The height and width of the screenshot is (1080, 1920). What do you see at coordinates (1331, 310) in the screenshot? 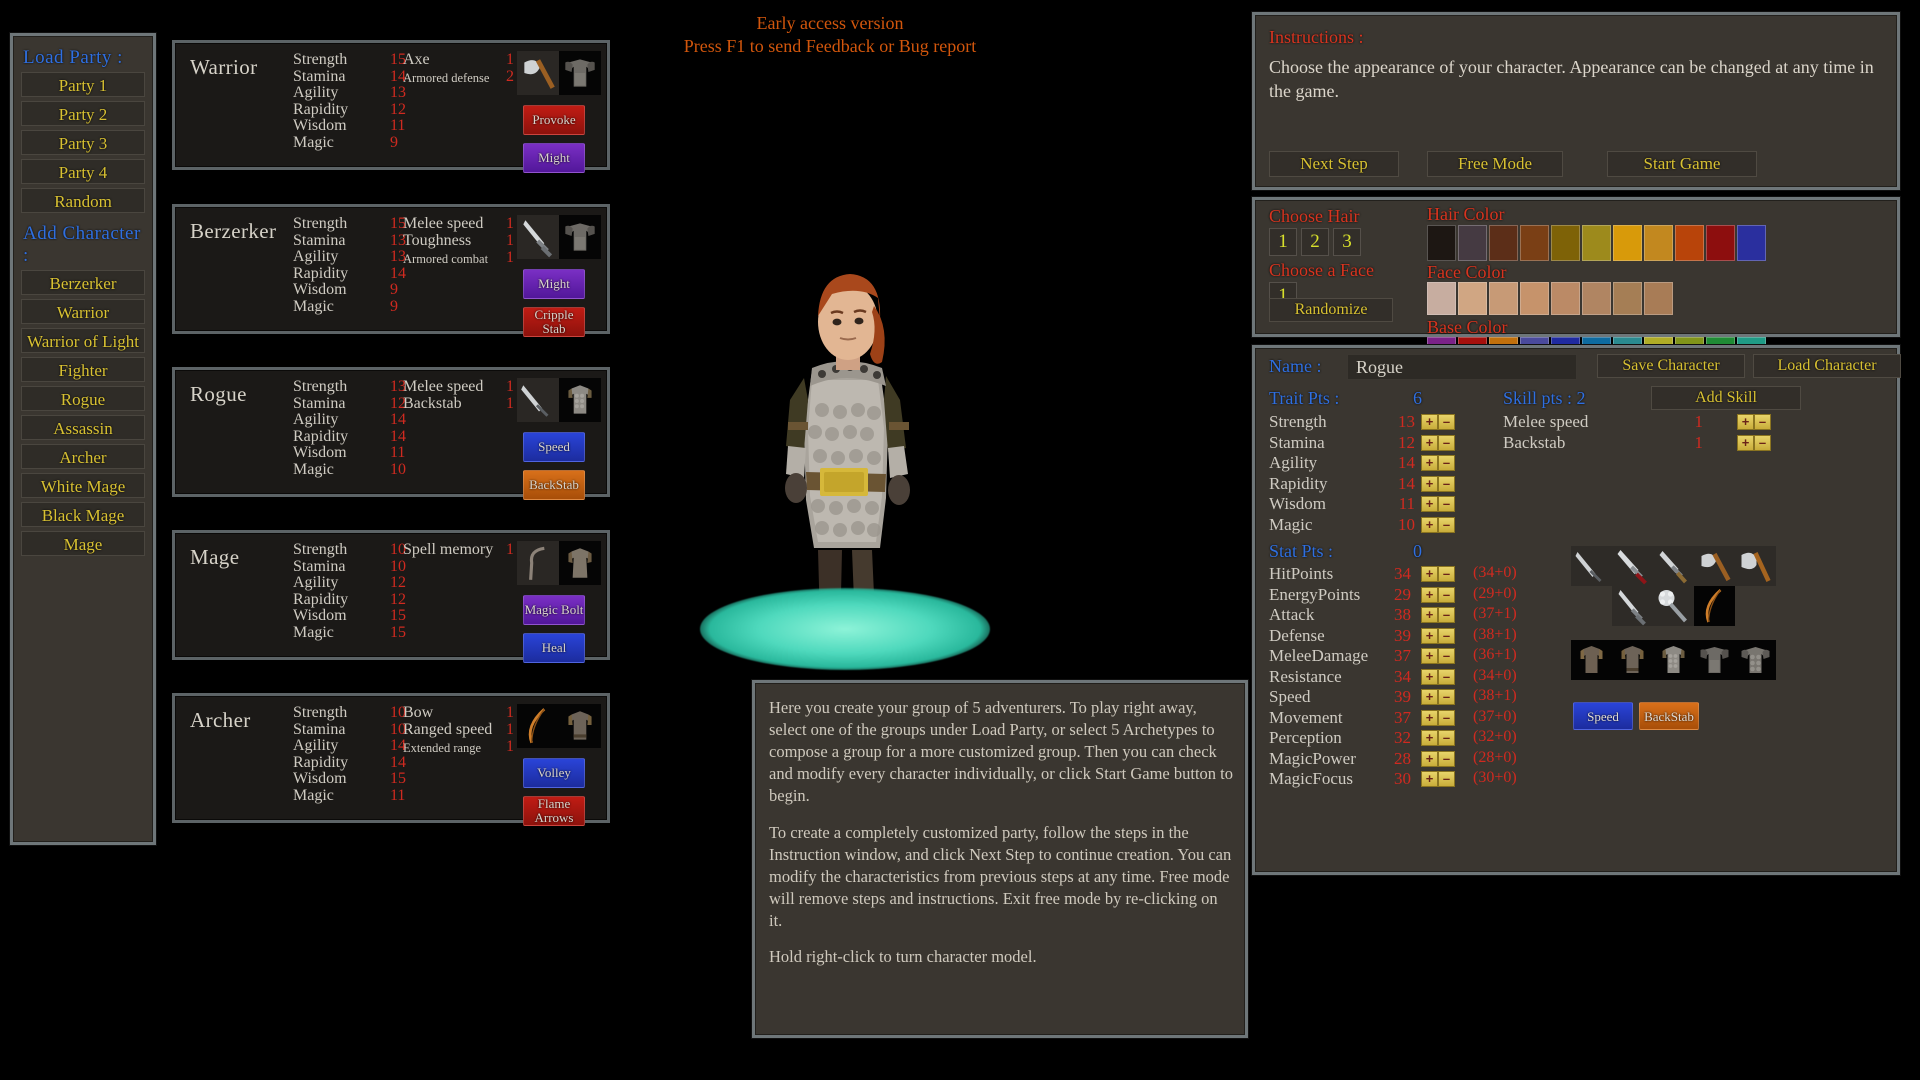
I see `randomize-button: Randomize` at bounding box center [1331, 310].